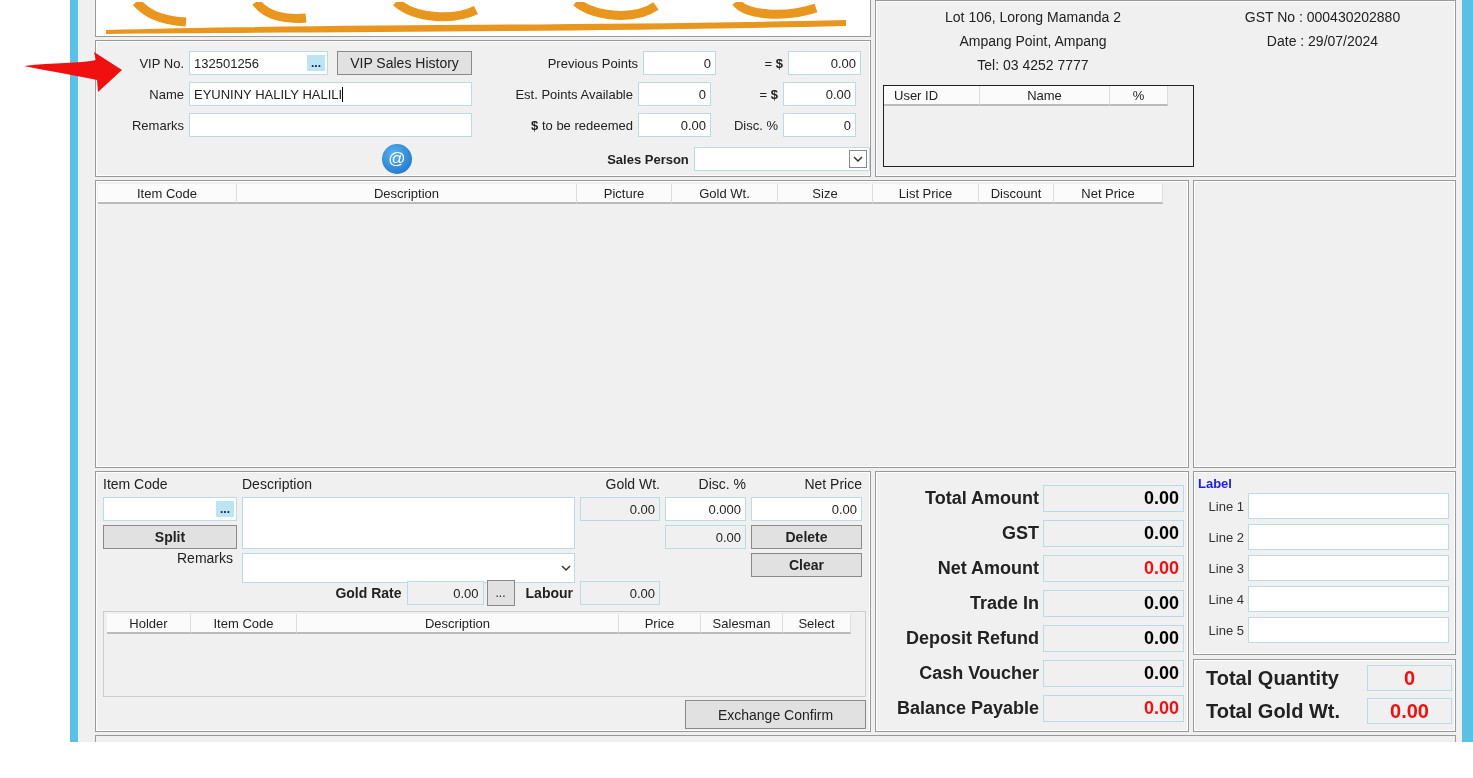  I want to click on column-label: Net Price, so click(832, 485).